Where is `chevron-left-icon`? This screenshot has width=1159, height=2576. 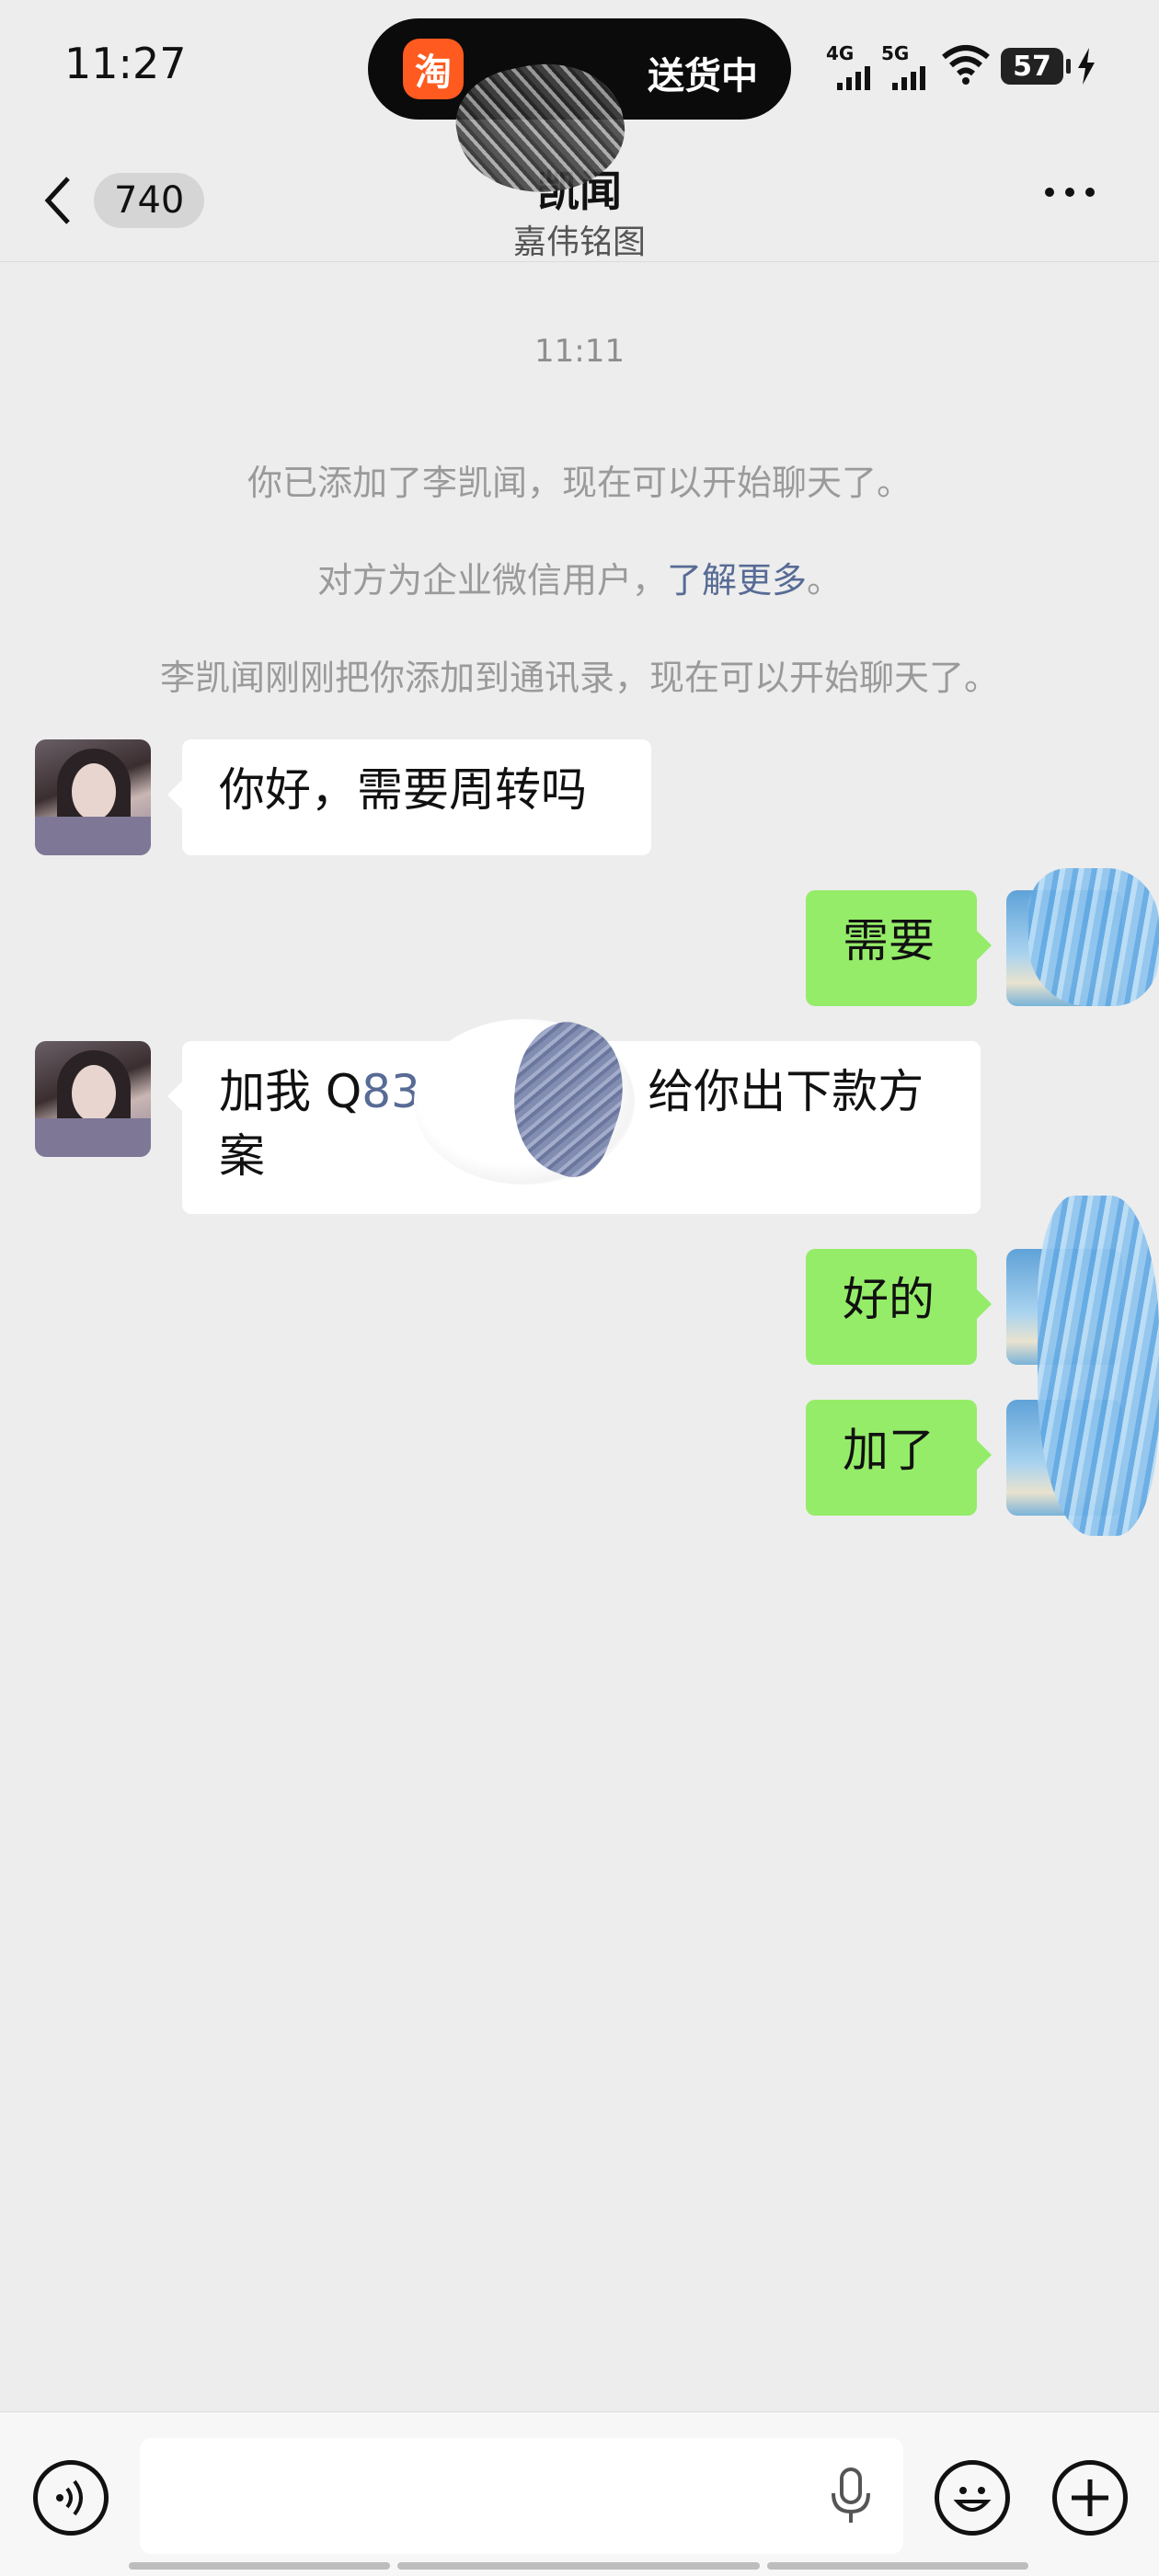
chevron-left-icon is located at coordinates (57, 200).